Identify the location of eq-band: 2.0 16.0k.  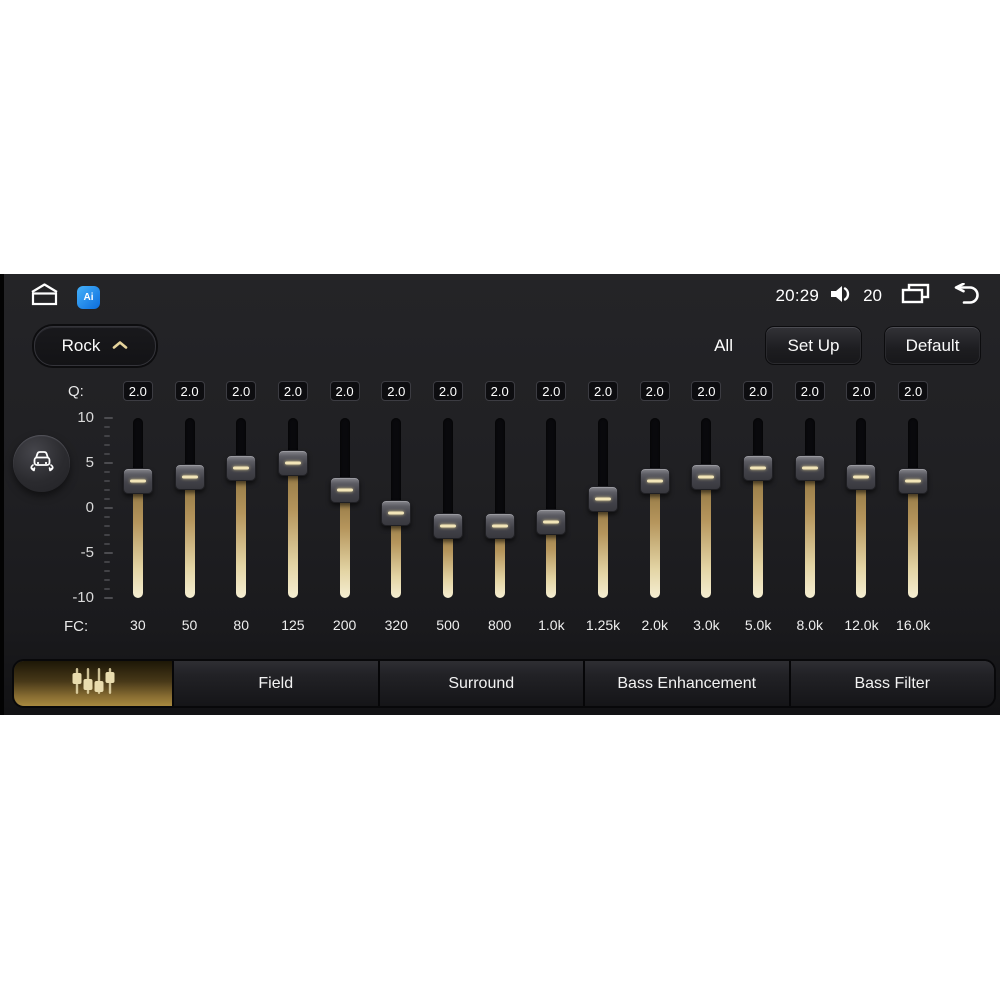
(913, 507).